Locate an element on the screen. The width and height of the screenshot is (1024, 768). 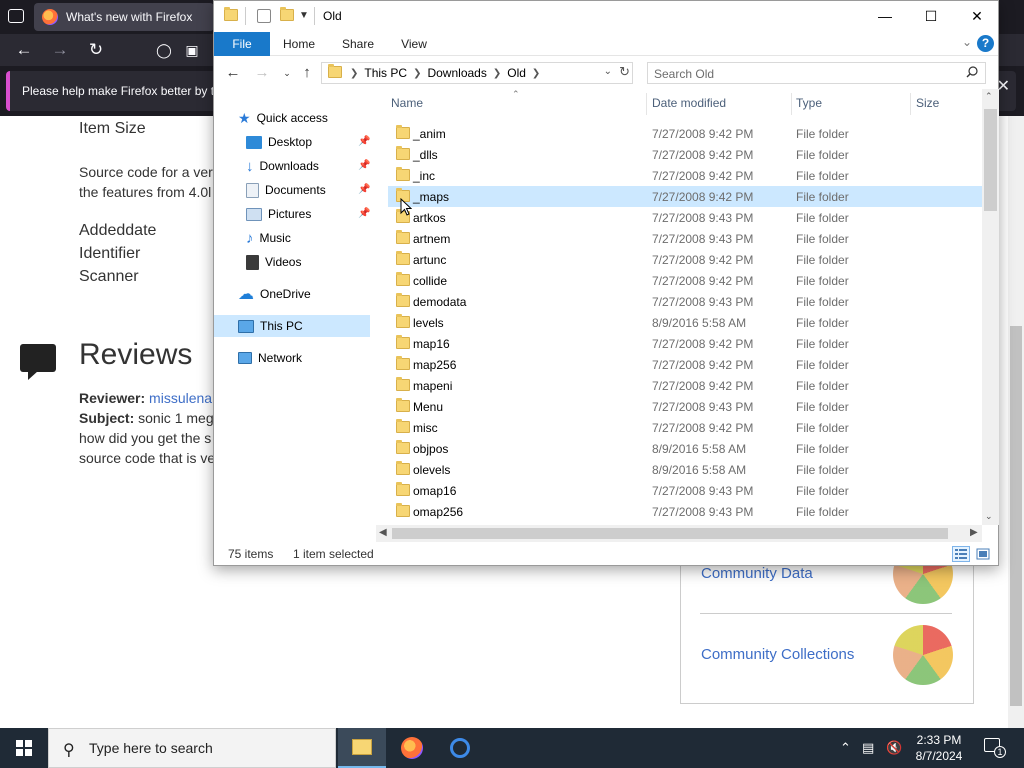
recent-locations-chevron-icon: ⌄ is located at coordinates (287, 73).